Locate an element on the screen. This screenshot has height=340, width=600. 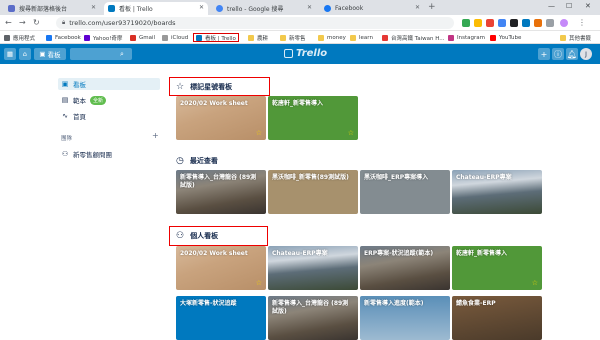
url-field: 🔒︎ trello.com/user93719020/boards is located at coordinates (255, 23).